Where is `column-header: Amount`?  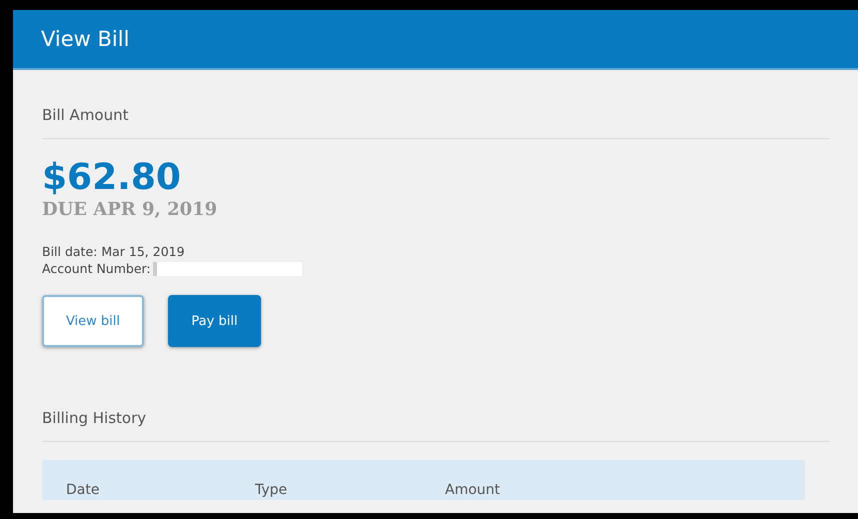 column-header: Amount is located at coordinates (473, 491).